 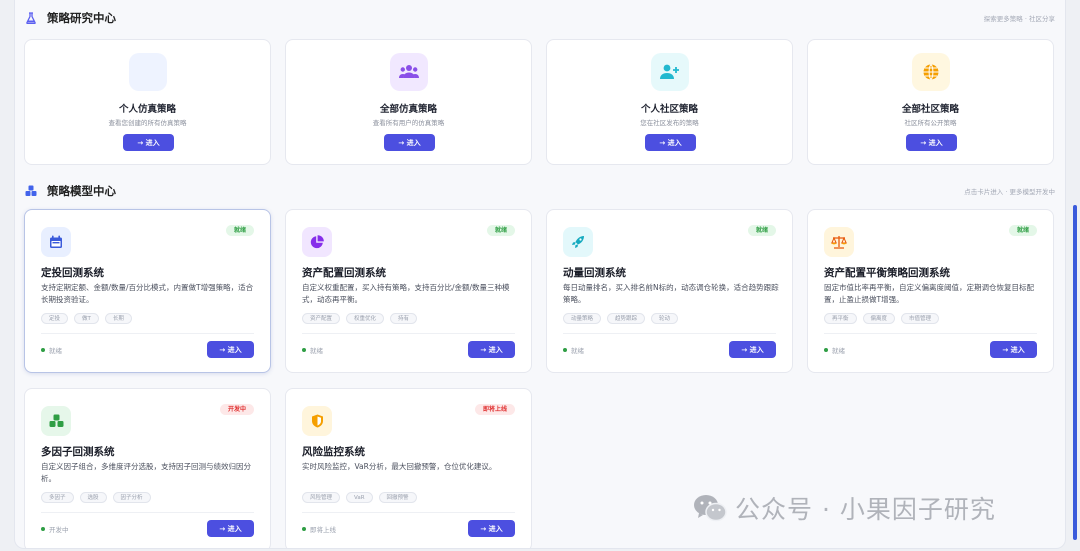 I want to click on blank-icon, so click(x=148, y=72).